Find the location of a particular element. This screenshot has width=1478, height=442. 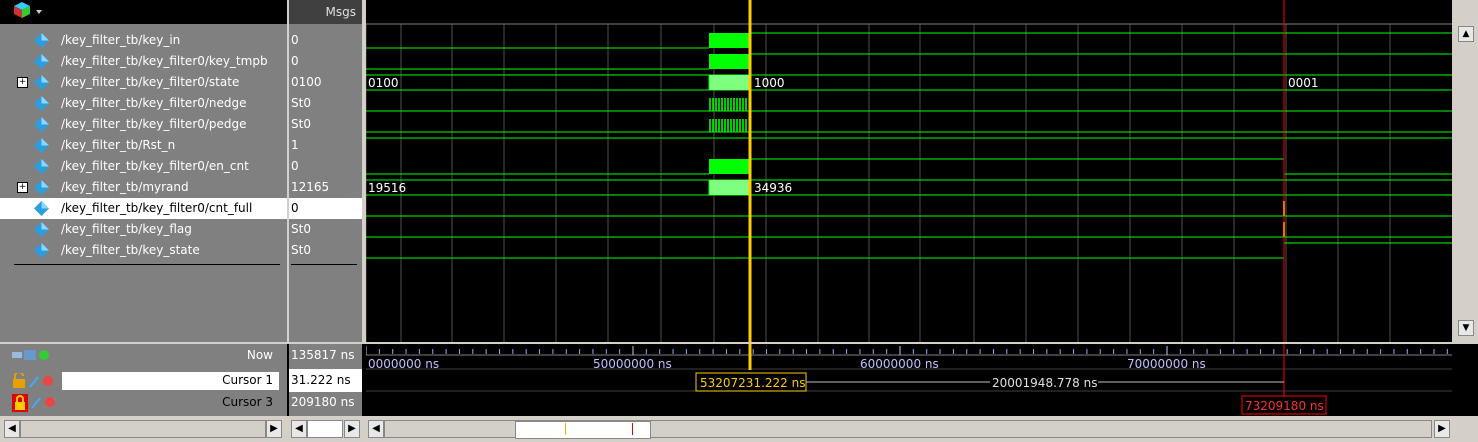

wave-scroll-thumb is located at coordinates (583, 430).